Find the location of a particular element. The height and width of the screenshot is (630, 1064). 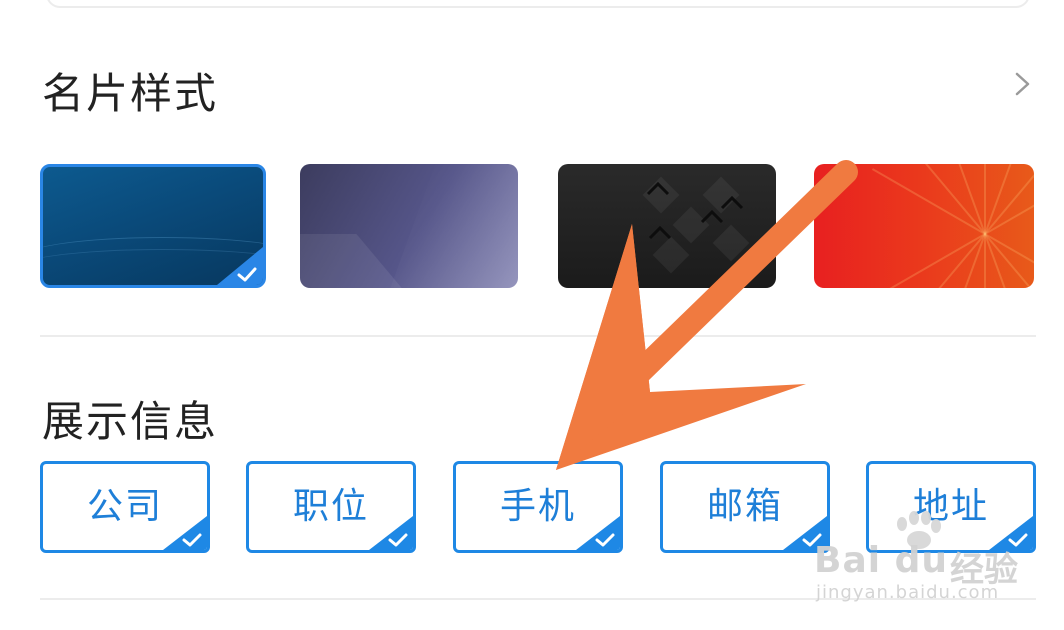

info-tag-label: 邮箱 is located at coordinates (744, 506).